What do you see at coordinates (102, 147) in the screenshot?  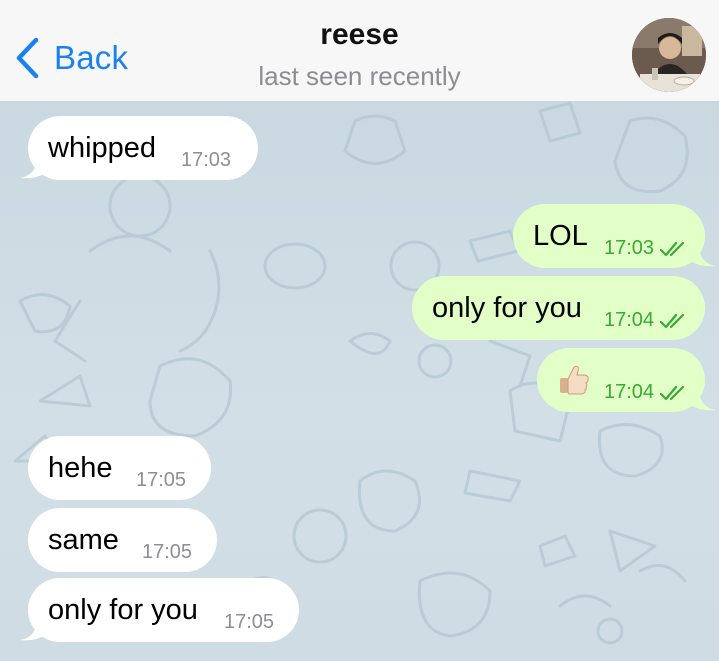 I see `message-text: whipped` at bounding box center [102, 147].